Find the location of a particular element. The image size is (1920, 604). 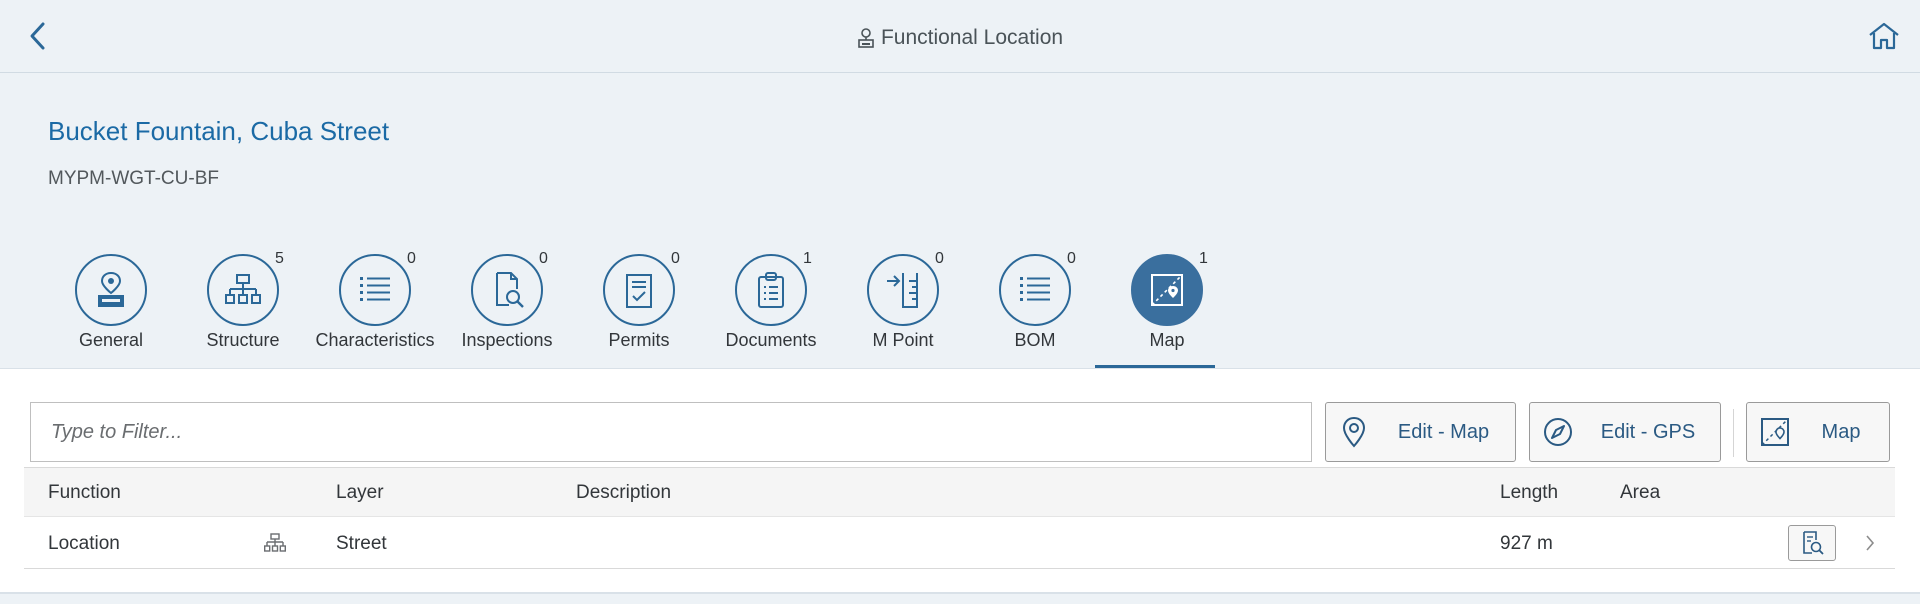

tab-map: 1 Map is located at coordinates (1161, 306).